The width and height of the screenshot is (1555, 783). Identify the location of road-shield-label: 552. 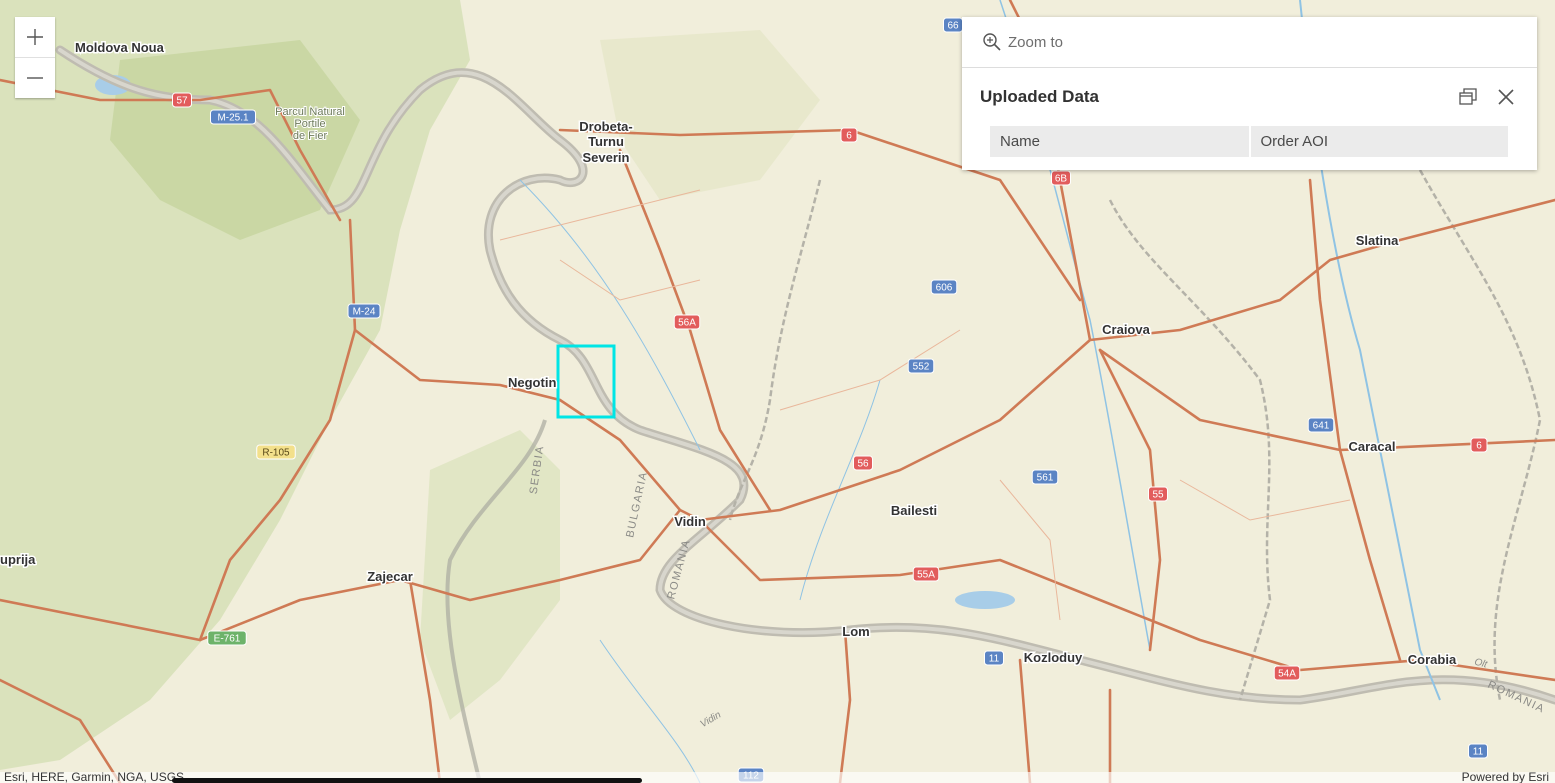
(921, 367).